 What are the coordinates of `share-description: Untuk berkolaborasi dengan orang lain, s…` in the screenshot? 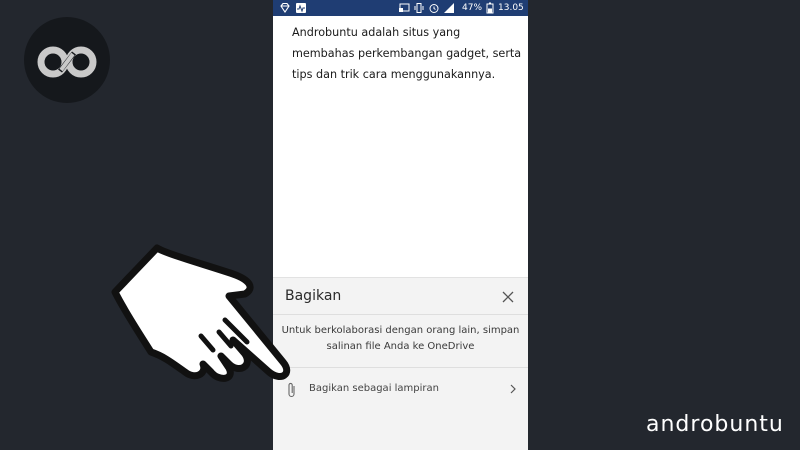 It's located at (400, 339).